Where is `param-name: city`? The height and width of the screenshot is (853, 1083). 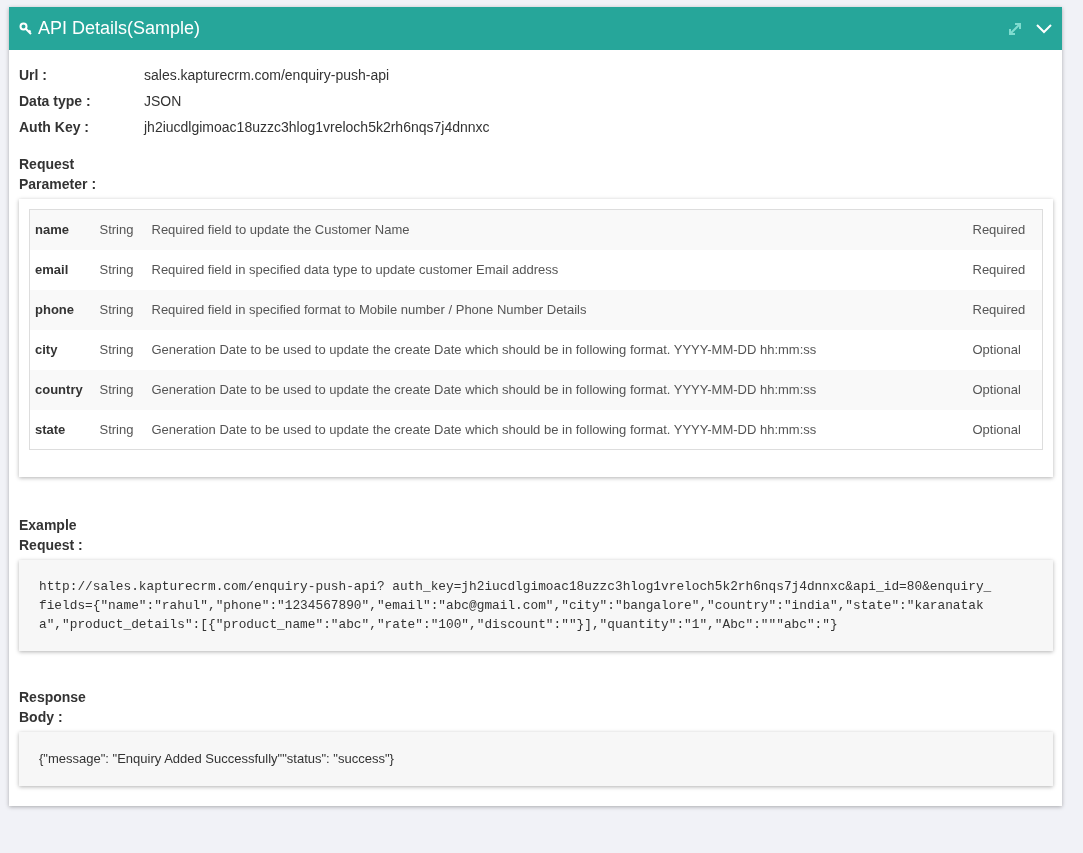
param-name: city is located at coordinates (64, 349).